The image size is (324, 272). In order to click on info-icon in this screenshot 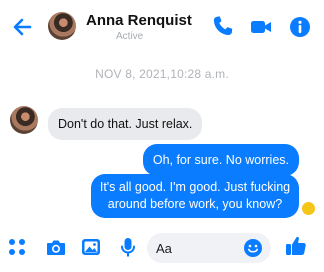, I will do `click(300, 27)`.